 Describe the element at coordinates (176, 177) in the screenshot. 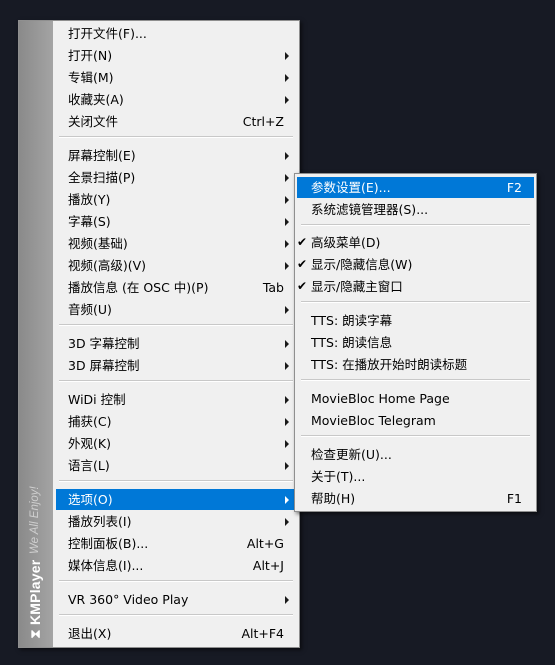

I see `menu-item-pan-scan: 全景扫描(P)` at that location.